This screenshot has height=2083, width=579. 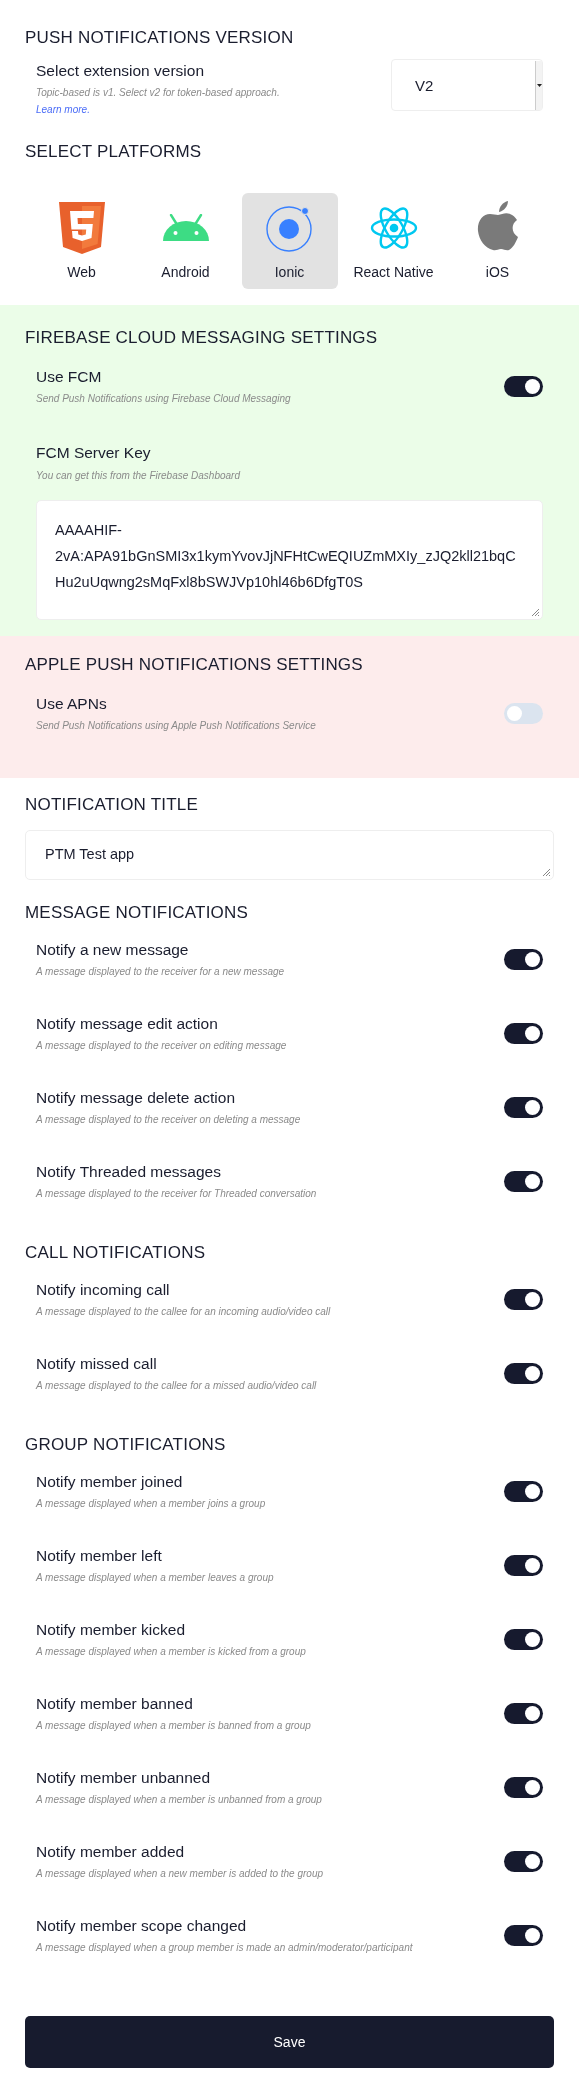 What do you see at coordinates (155, 1577) in the screenshot?
I see `setting-hint: A message displayed when a member leaves a group` at bounding box center [155, 1577].